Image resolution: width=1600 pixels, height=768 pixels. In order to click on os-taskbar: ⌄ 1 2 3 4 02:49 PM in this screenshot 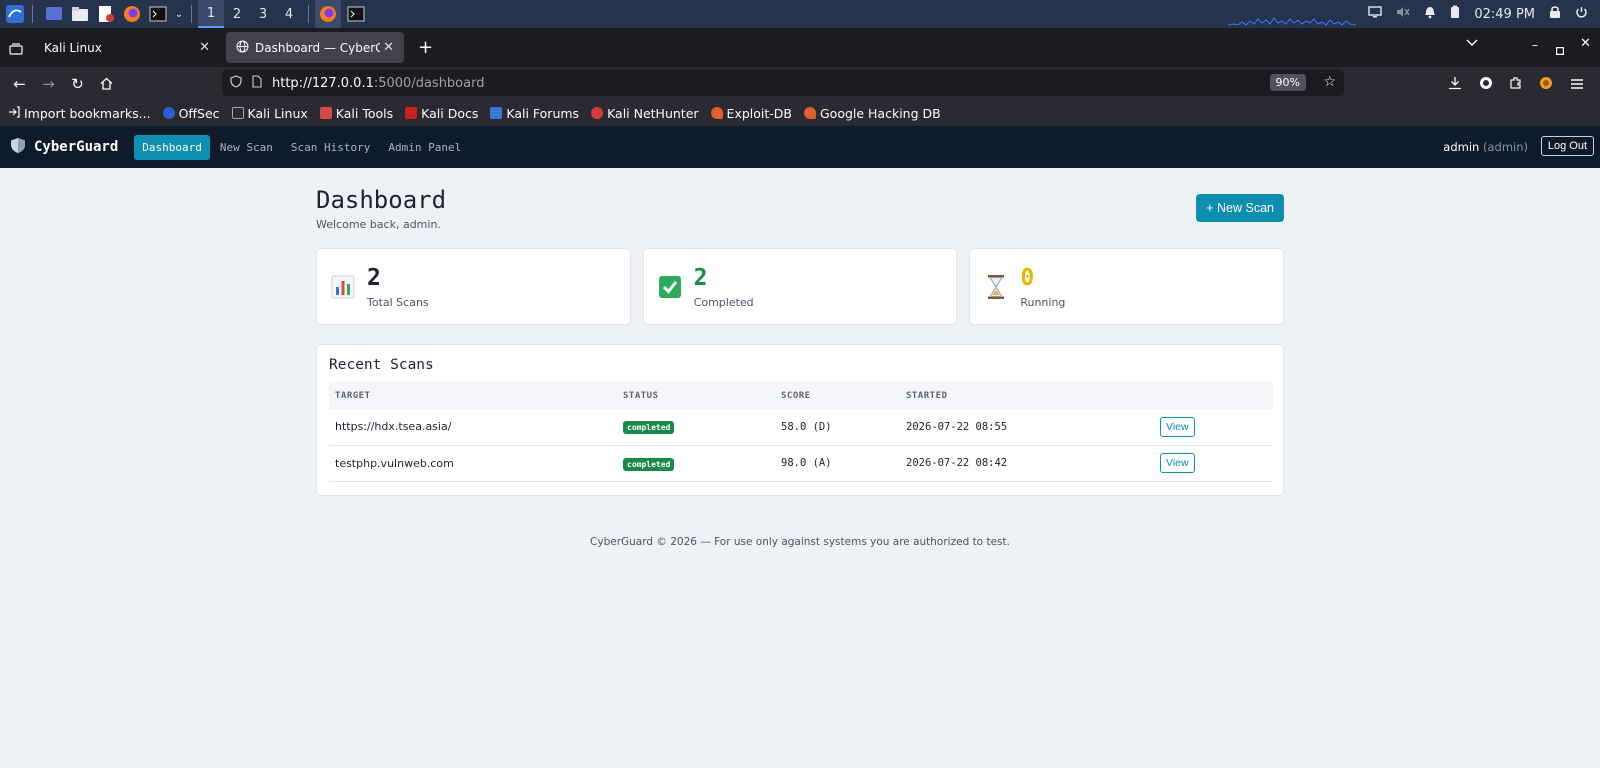, I will do `click(800, 14)`.